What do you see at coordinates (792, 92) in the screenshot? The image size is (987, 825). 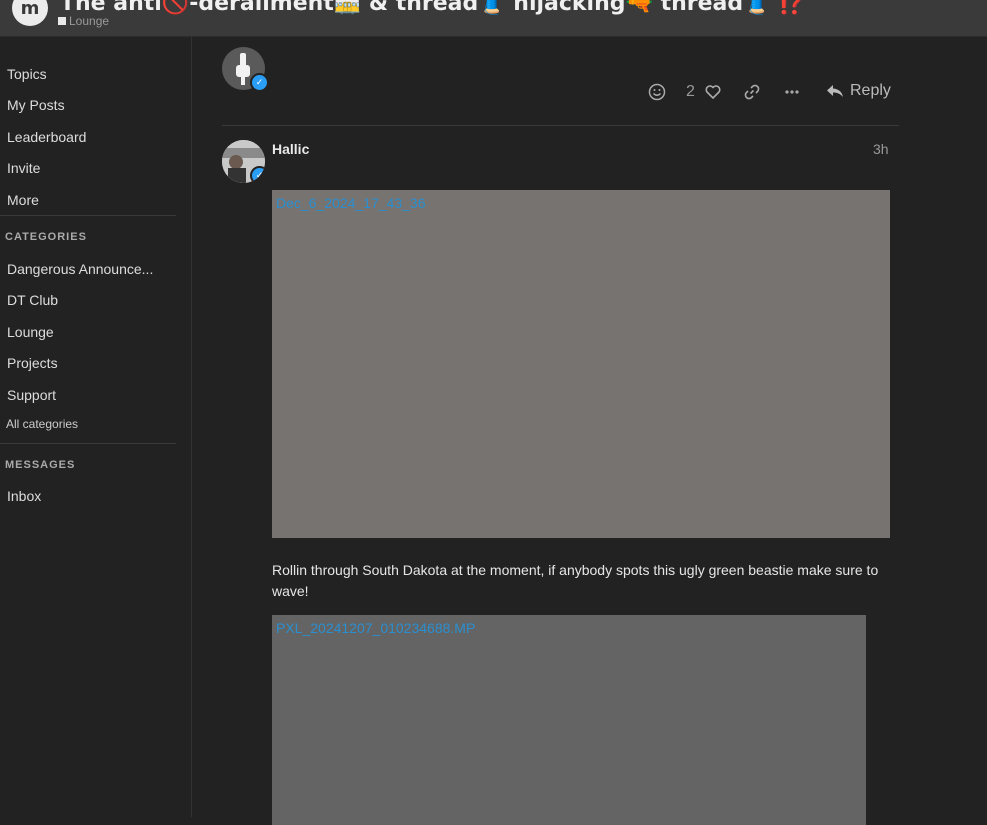 I see `more-actions-icon` at bounding box center [792, 92].